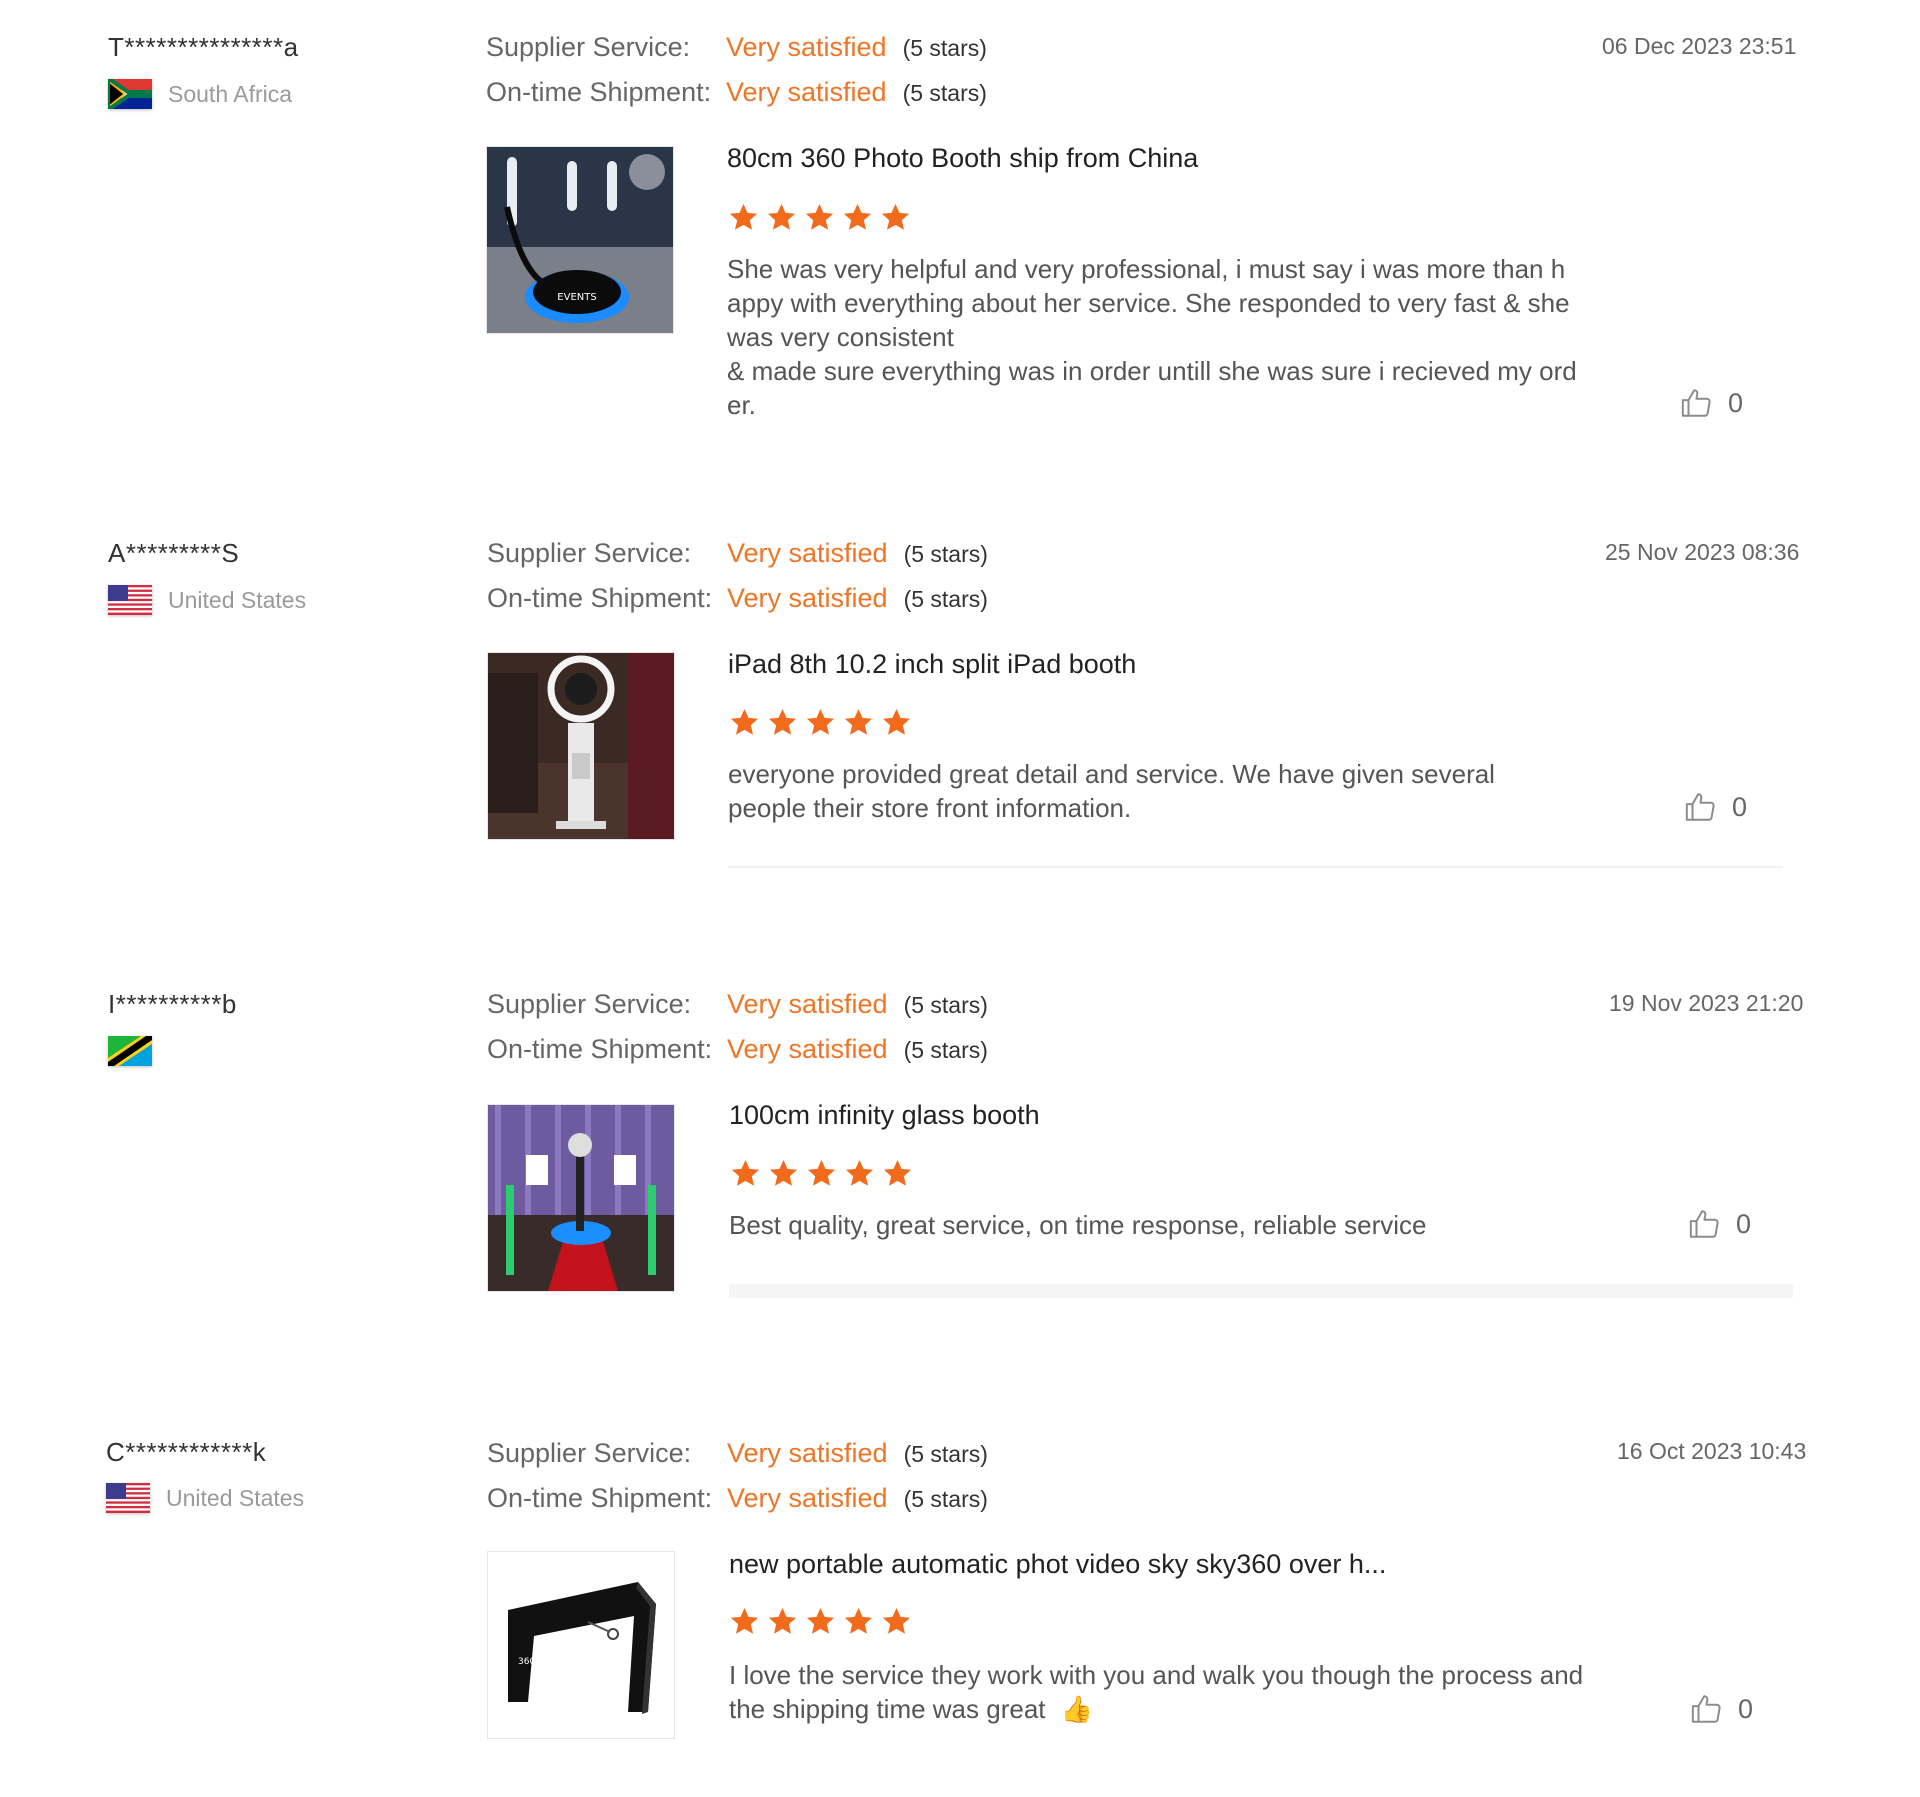  I want to click on svg-text: EVENTS, so click(576, 297).